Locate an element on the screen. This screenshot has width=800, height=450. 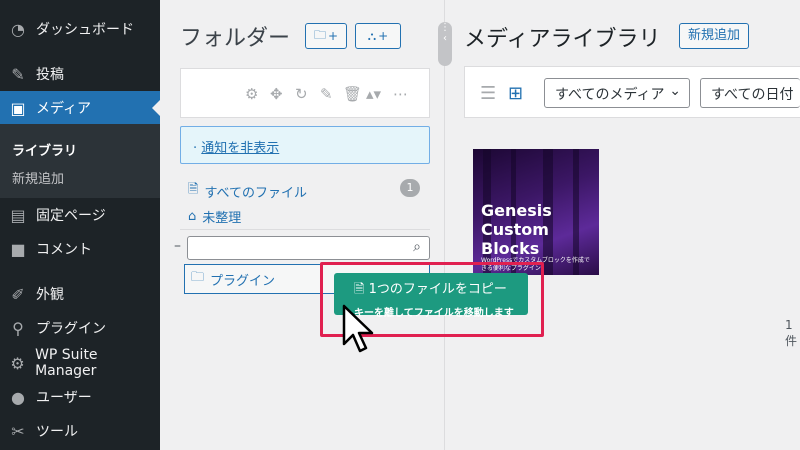
sort-icon: ▴▾ is located at coordinates (373, 94).